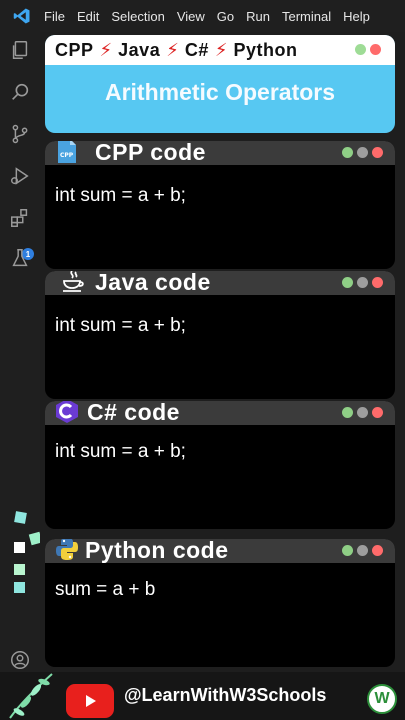 This screenshot has height=720, width=405. What do you see at coordinates (153, 283) in the screenshot?
I see `panel-title: Java code` at bounding box center [153, 283].